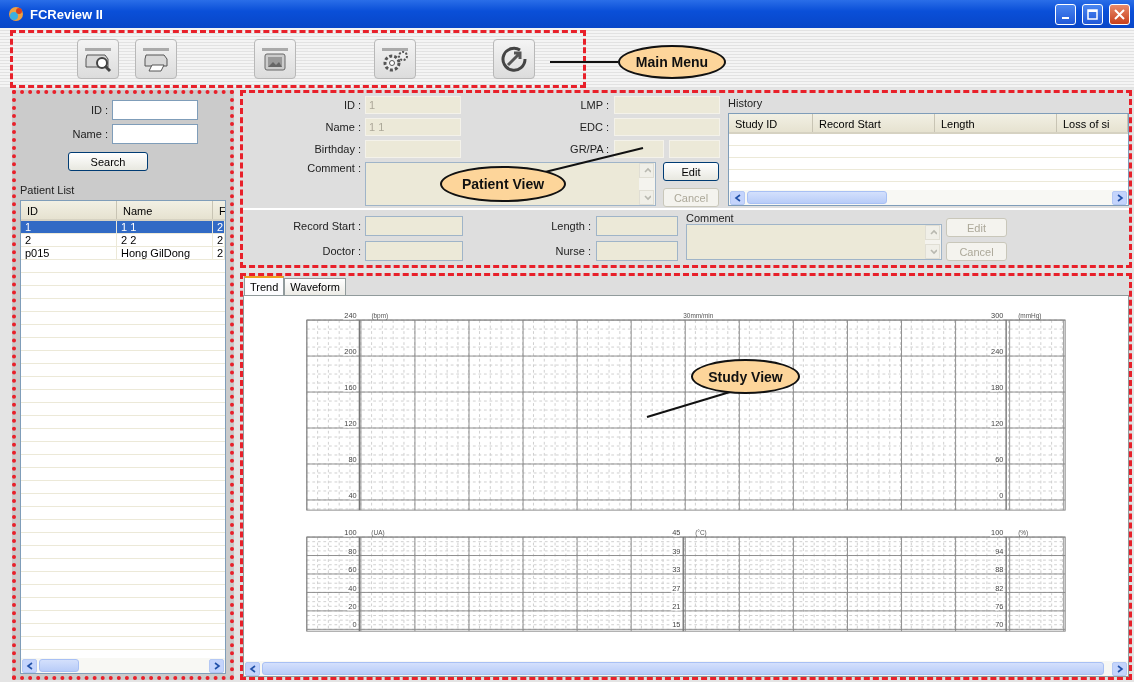 This screenshot has width=1134, height=682. I want to click on tab: Trend, so click(264, 285).